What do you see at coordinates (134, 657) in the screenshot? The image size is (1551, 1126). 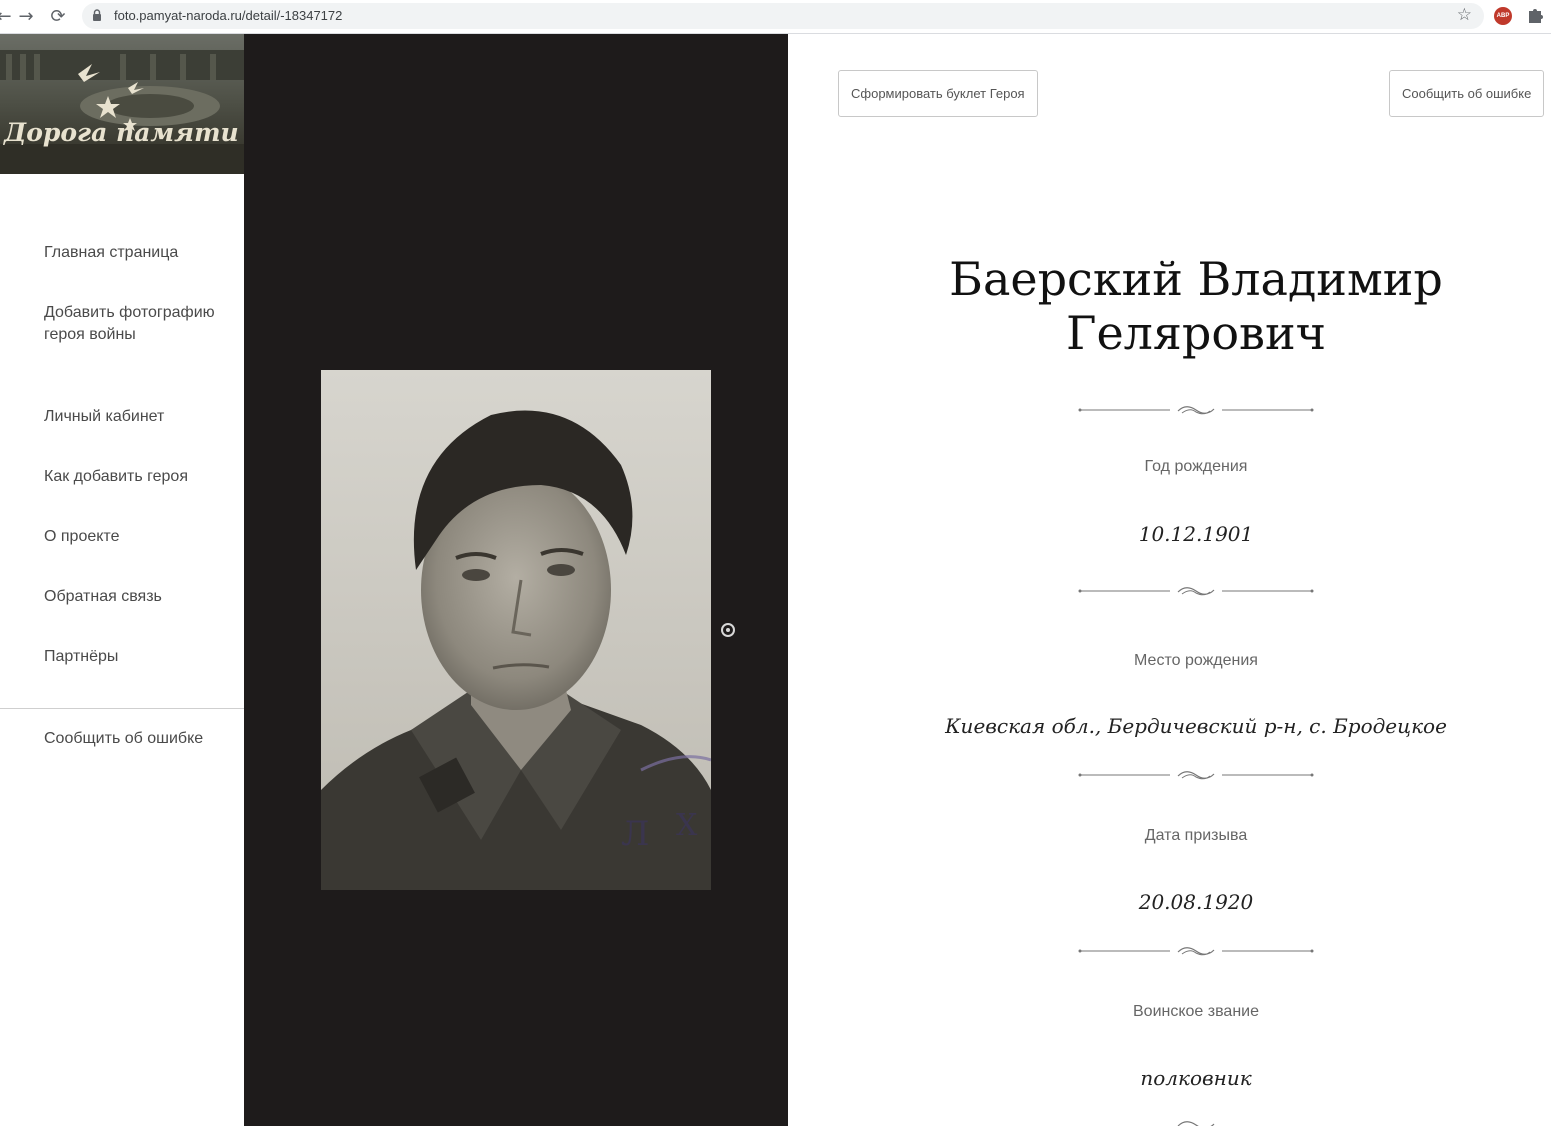 I see `nav-item-partners: Партнёры` at bounding box center [134, 657].